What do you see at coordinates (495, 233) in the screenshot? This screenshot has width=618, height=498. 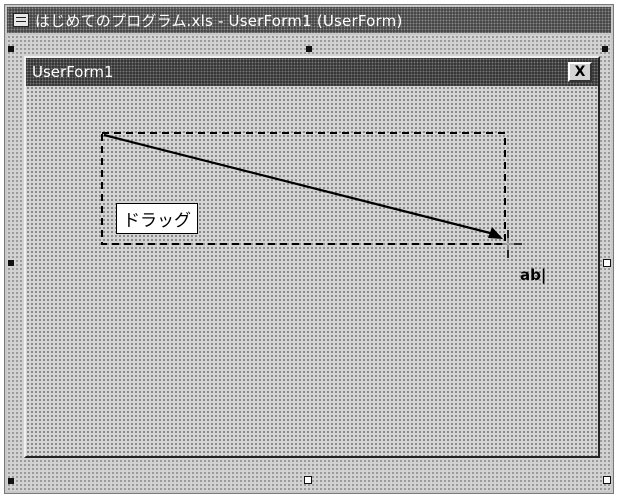 I see `drag-arrow-head-icon` at bounding box center [495, 233].